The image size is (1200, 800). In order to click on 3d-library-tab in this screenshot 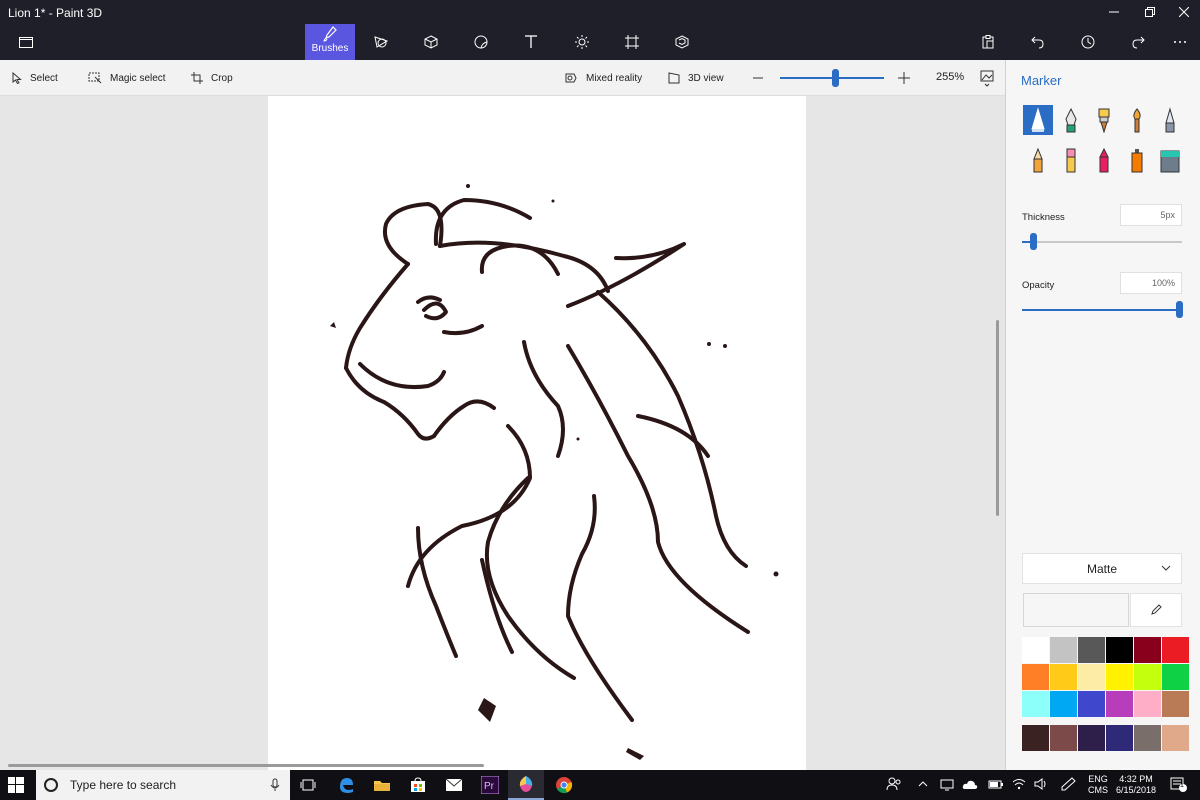, I will do `click(682, 42)`.